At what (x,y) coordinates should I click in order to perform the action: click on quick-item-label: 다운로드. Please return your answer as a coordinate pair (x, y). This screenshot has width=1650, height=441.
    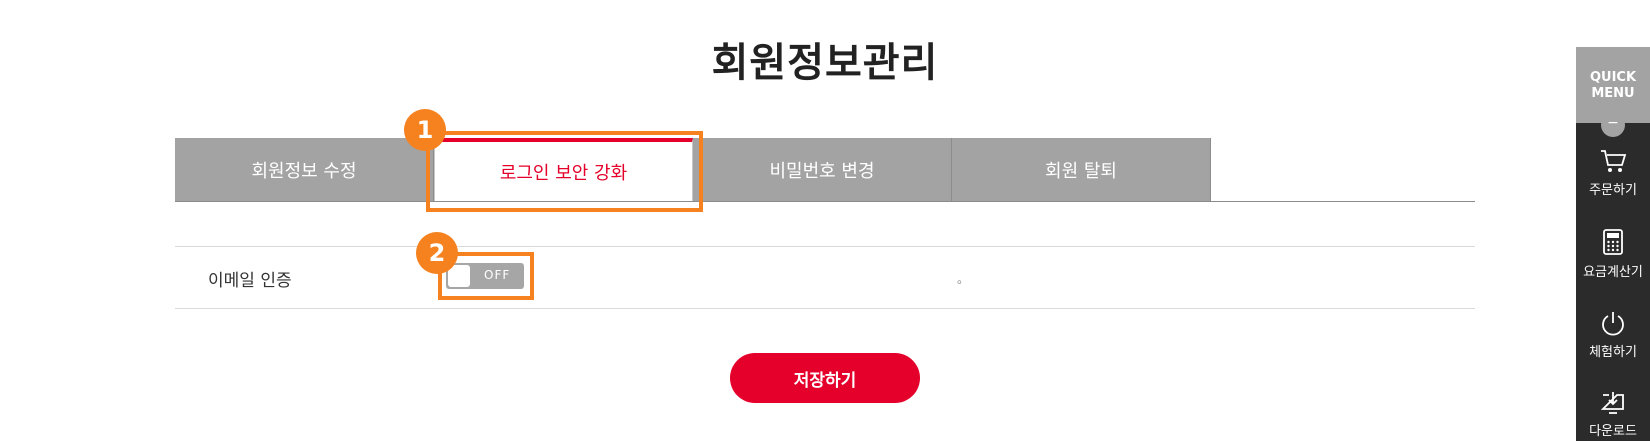
    Looking at the image, I should click on (1613, 431).